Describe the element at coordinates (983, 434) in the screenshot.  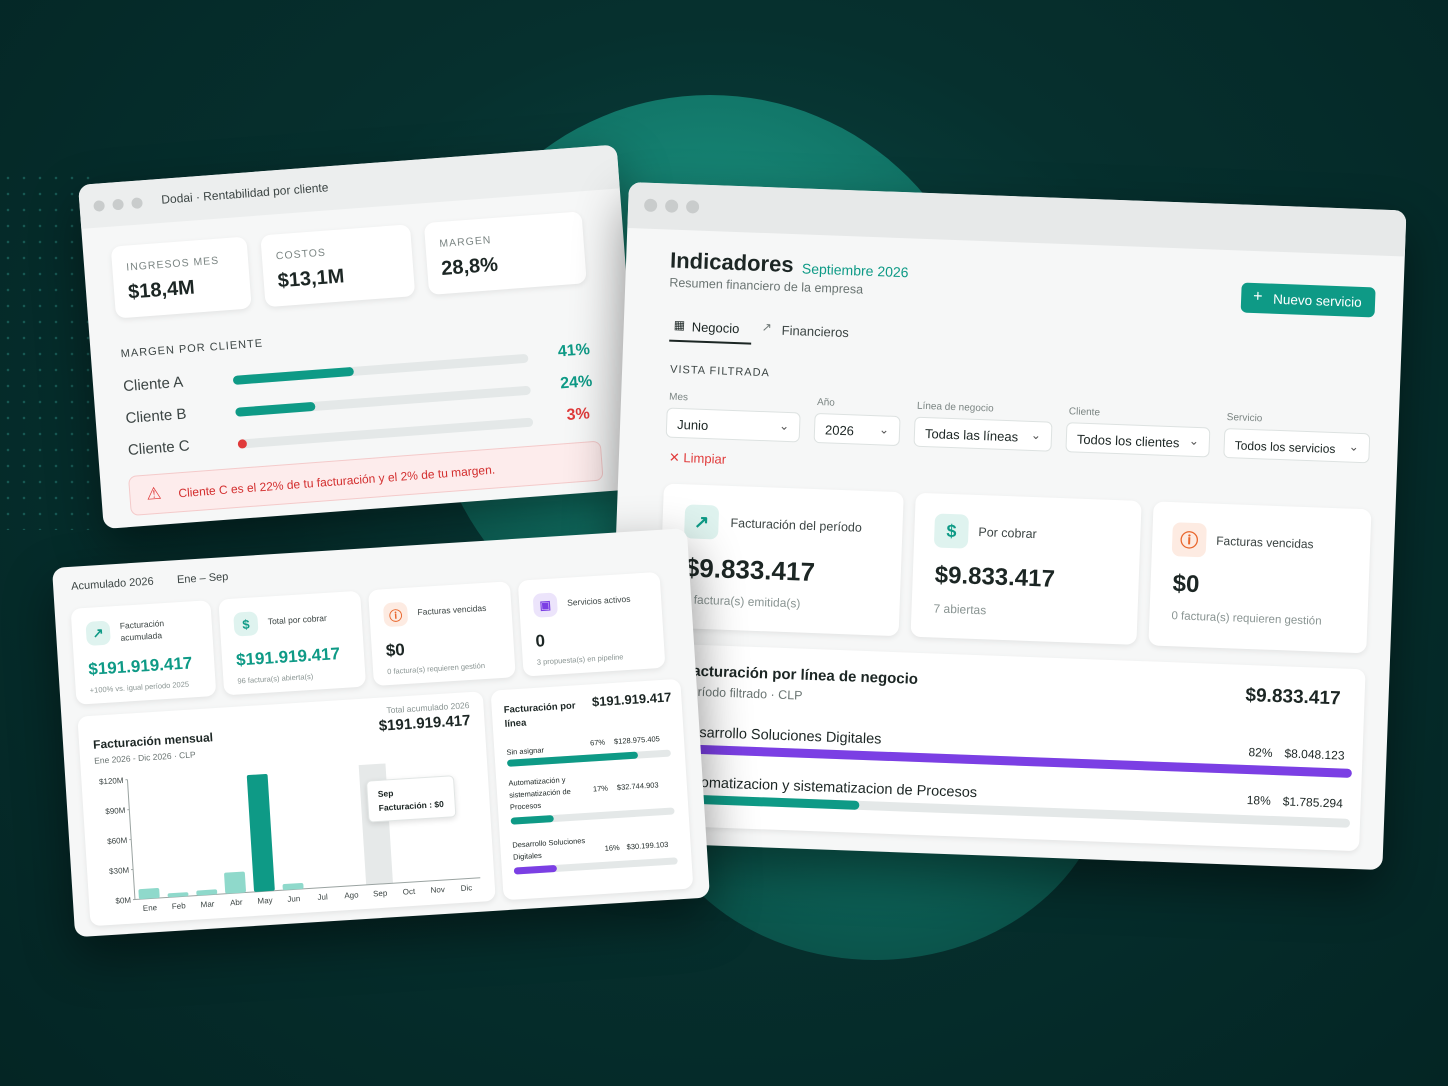
I see `business-line-select: Todas las líneas ⌄` at that location.